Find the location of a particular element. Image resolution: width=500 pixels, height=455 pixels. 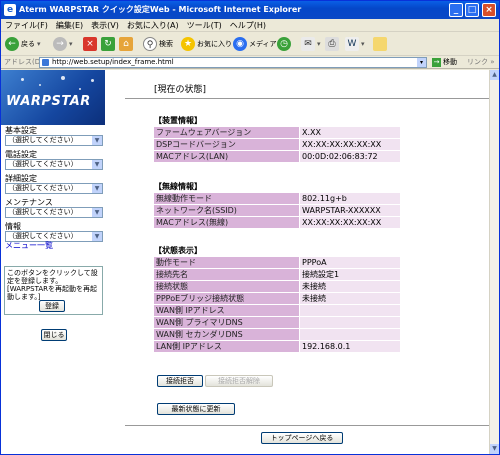

register-button: 登録 is located at coordinates (52, 306).